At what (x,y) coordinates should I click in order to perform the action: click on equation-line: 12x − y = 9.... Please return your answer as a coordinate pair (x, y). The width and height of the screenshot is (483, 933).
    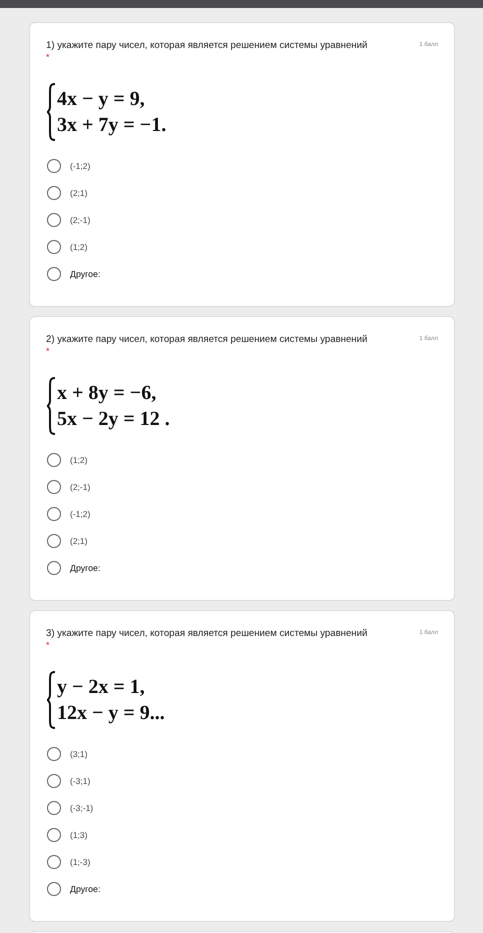
    Looking at the image, I should click on (111, 713).